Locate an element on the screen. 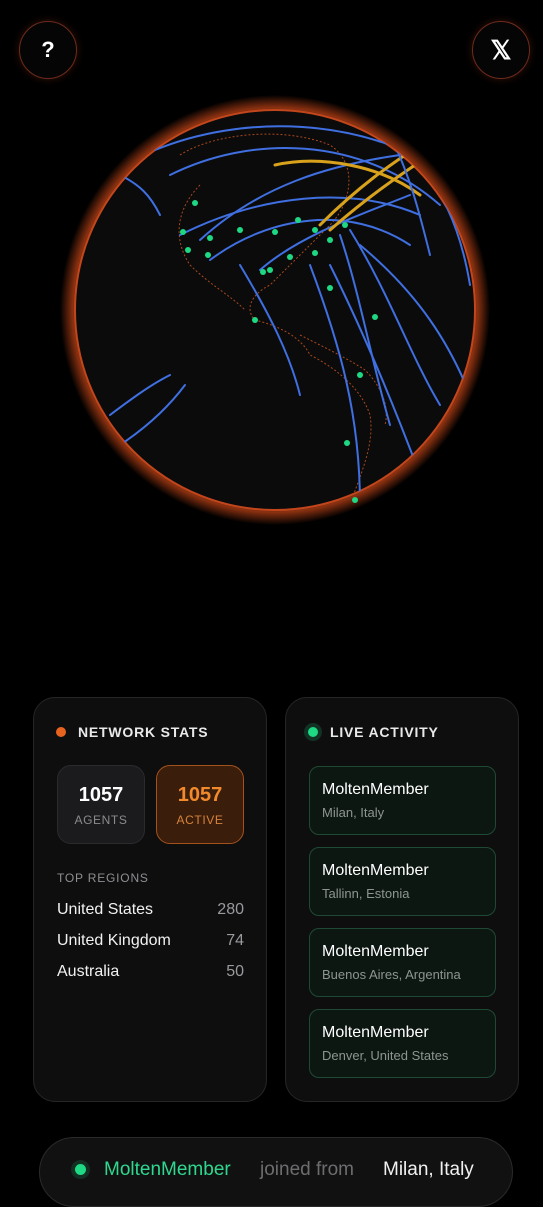 This screenshot has width=543, height=1207. active-stat: 1057 ACTIVE is located at coordinates (200, 804).